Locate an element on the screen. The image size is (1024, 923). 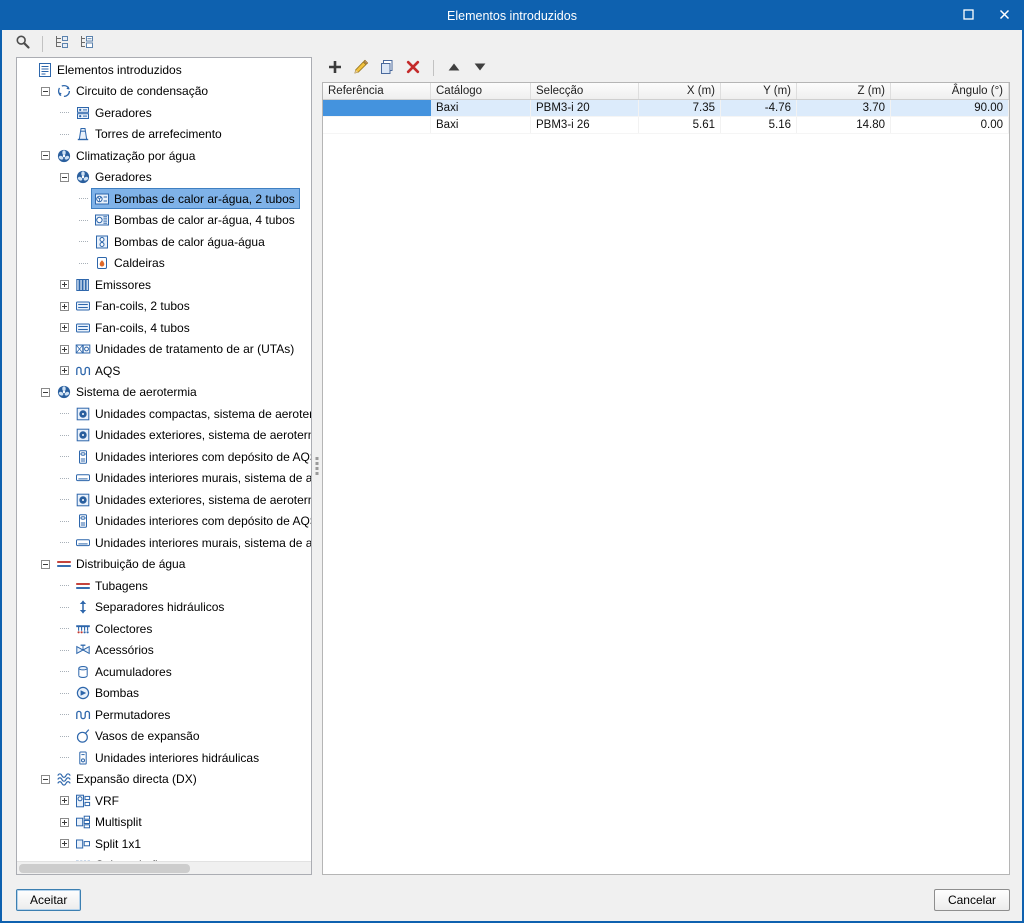
cell-z: 3.70 is located at coordinates (844, 108).